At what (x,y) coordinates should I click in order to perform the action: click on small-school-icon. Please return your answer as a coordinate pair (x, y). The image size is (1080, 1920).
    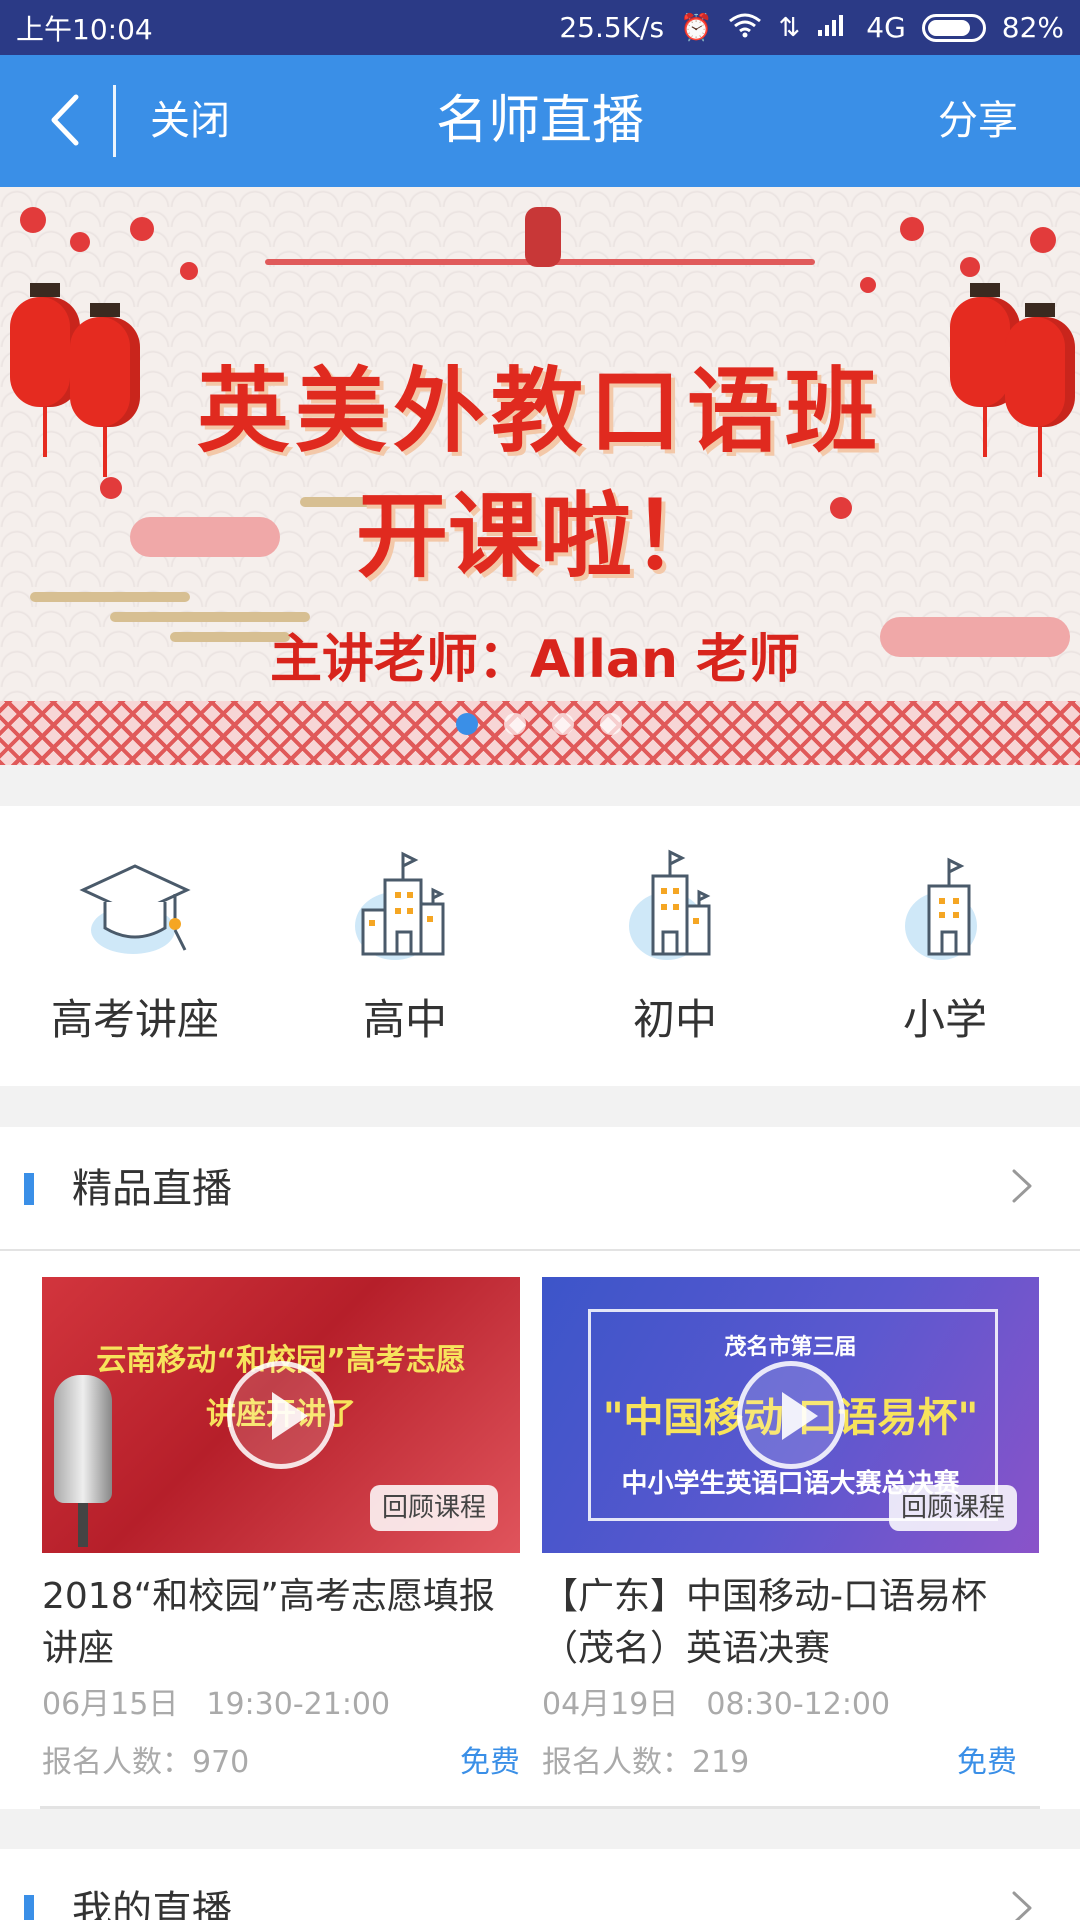
    Looking at the image, I should click on (941, 908).